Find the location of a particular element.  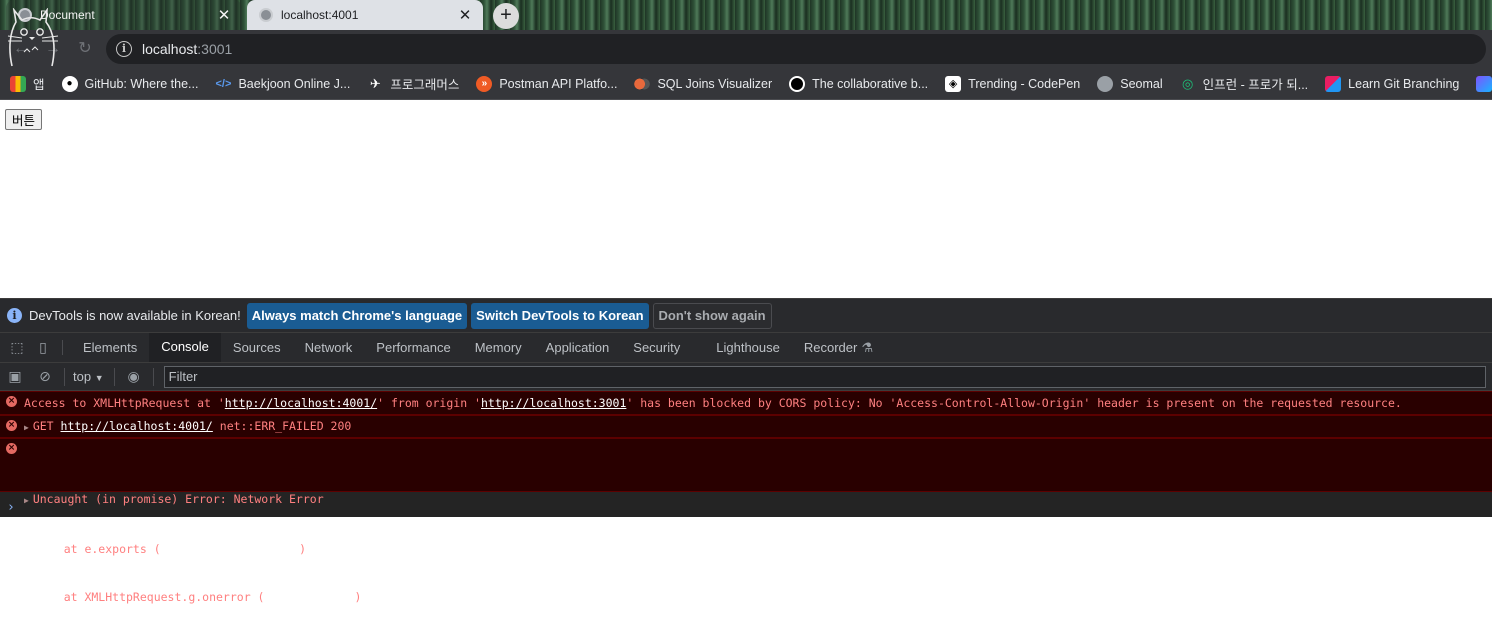

tab-recorder: Recorder ⚗ is located at coordinates (834, 347).